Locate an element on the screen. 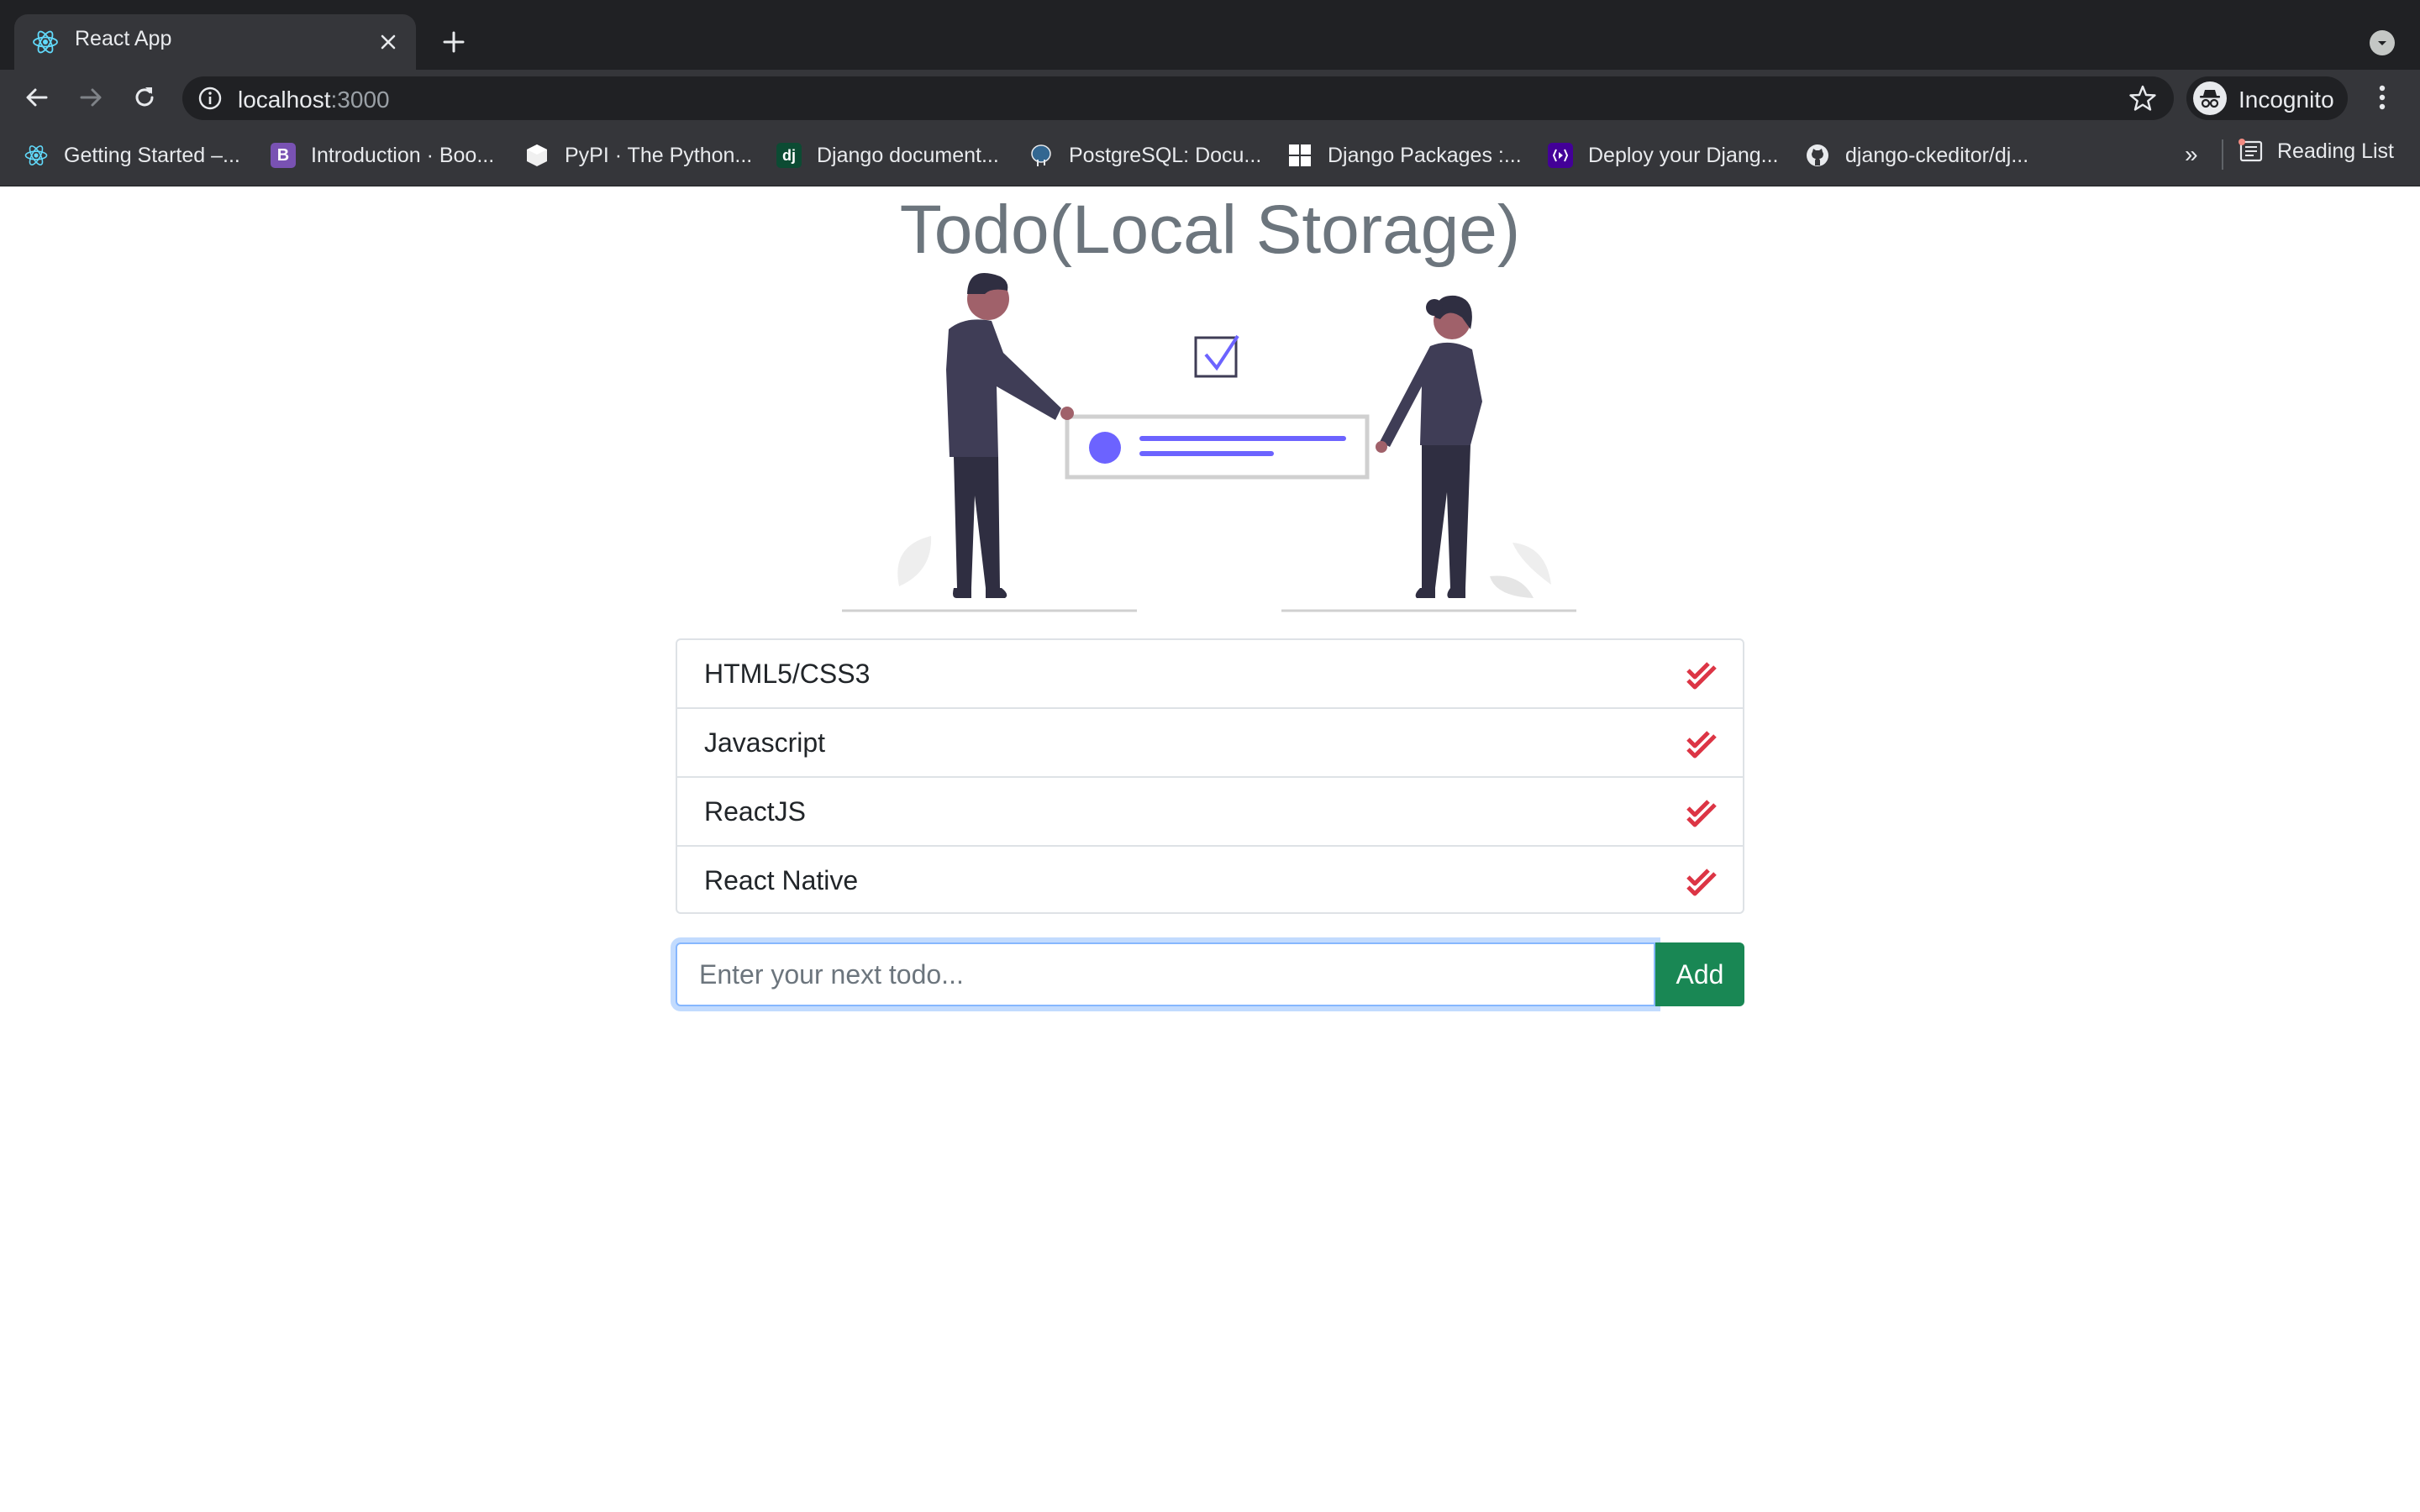 The width and height of the screenshot is (2420, 1512). grid-icon is located at coordinates (1300, 155).